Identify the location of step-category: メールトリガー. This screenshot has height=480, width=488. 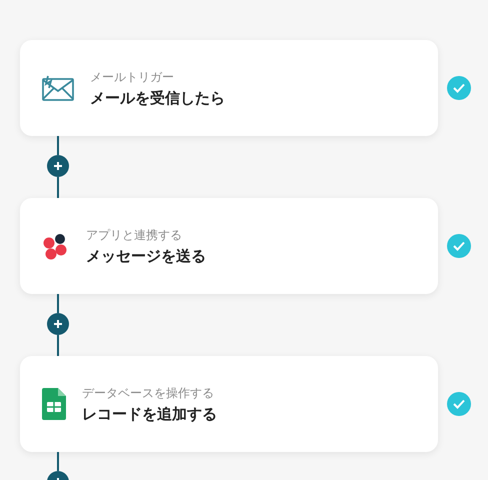
(132, 77).